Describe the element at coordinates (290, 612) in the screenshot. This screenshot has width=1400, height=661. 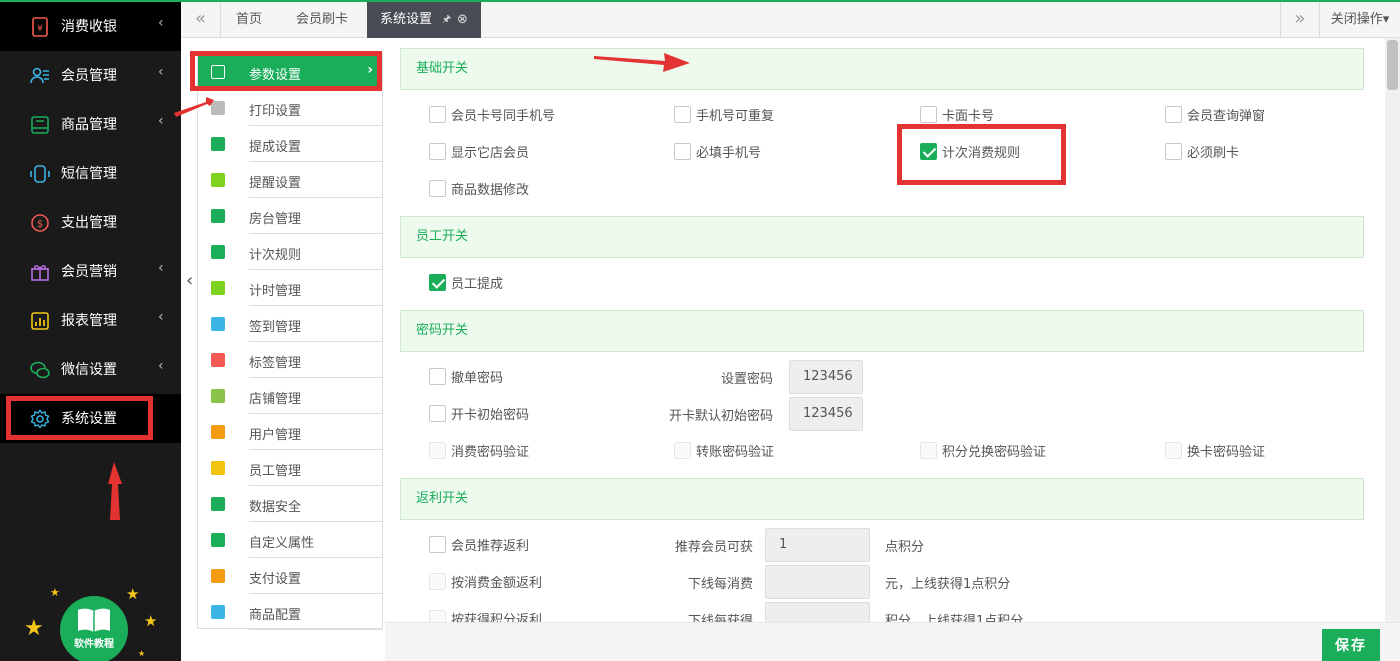
I see `submenu-item: 商品配置` at that location.